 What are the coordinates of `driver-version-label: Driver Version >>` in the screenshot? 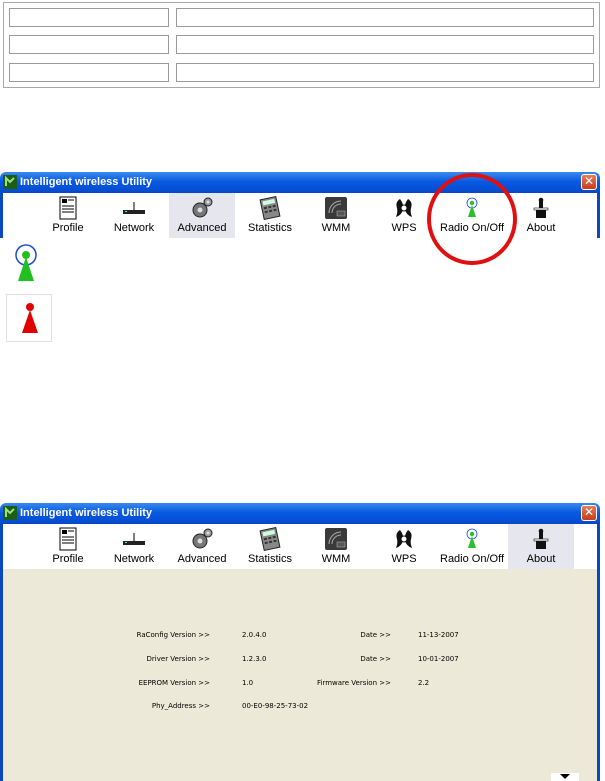 It's located at (178, 659).